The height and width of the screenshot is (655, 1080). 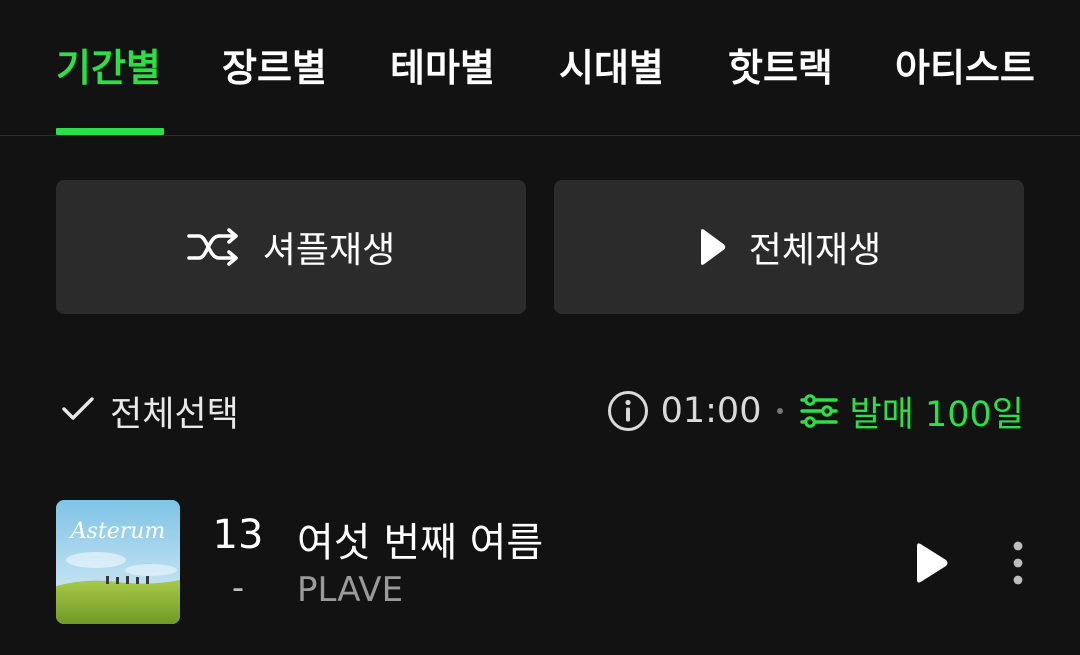 I want to click on release-filter-button: 발매 100일, so click(x=911, y=411).